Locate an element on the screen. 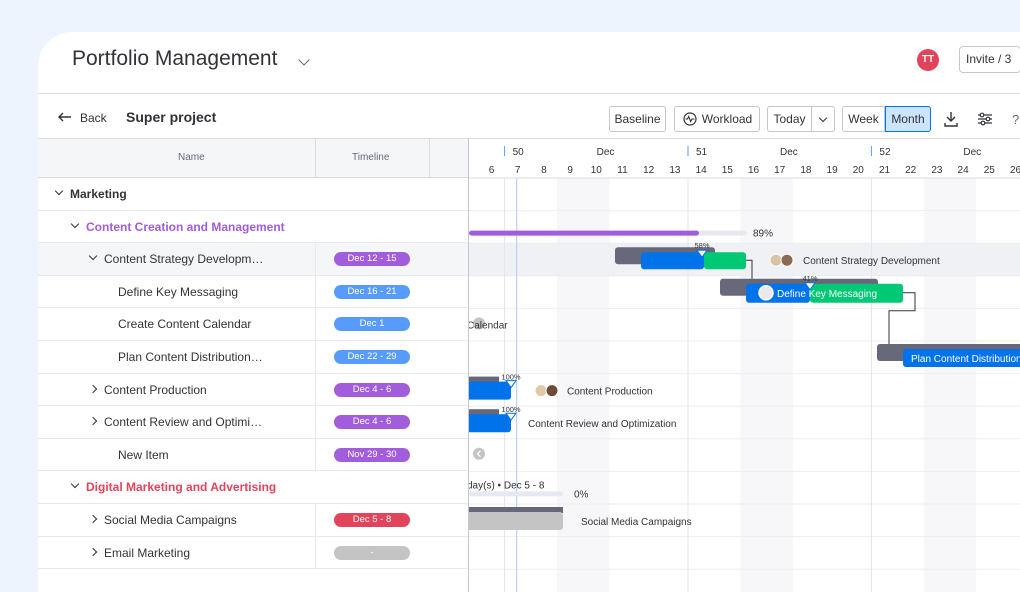 This screenshot has width=1020, height=592. table-row: Content Production Dec 4 - 6 is located at coordinates (253, 390).